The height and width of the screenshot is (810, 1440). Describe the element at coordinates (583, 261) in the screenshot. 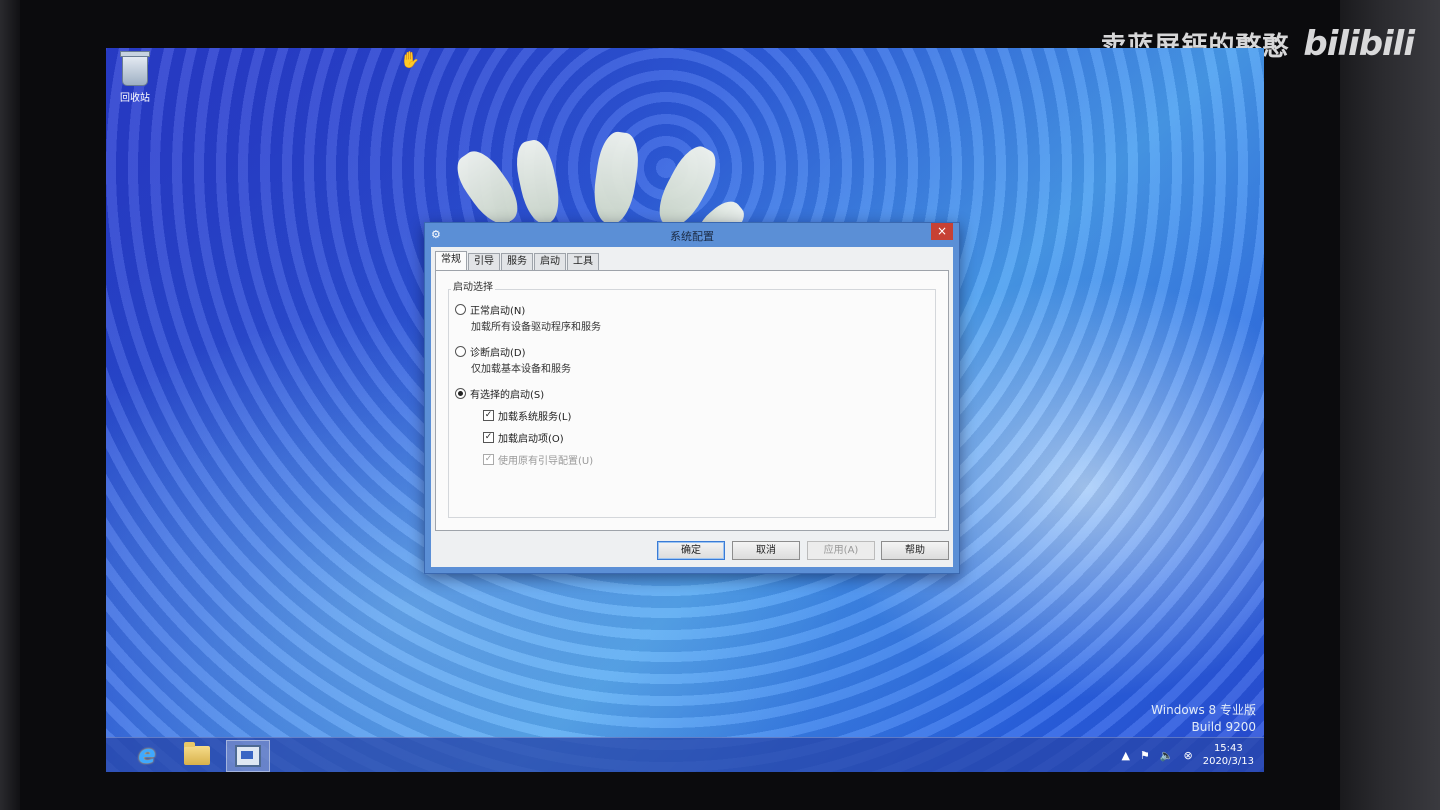

I see `tab-tools: 工具` at that location.